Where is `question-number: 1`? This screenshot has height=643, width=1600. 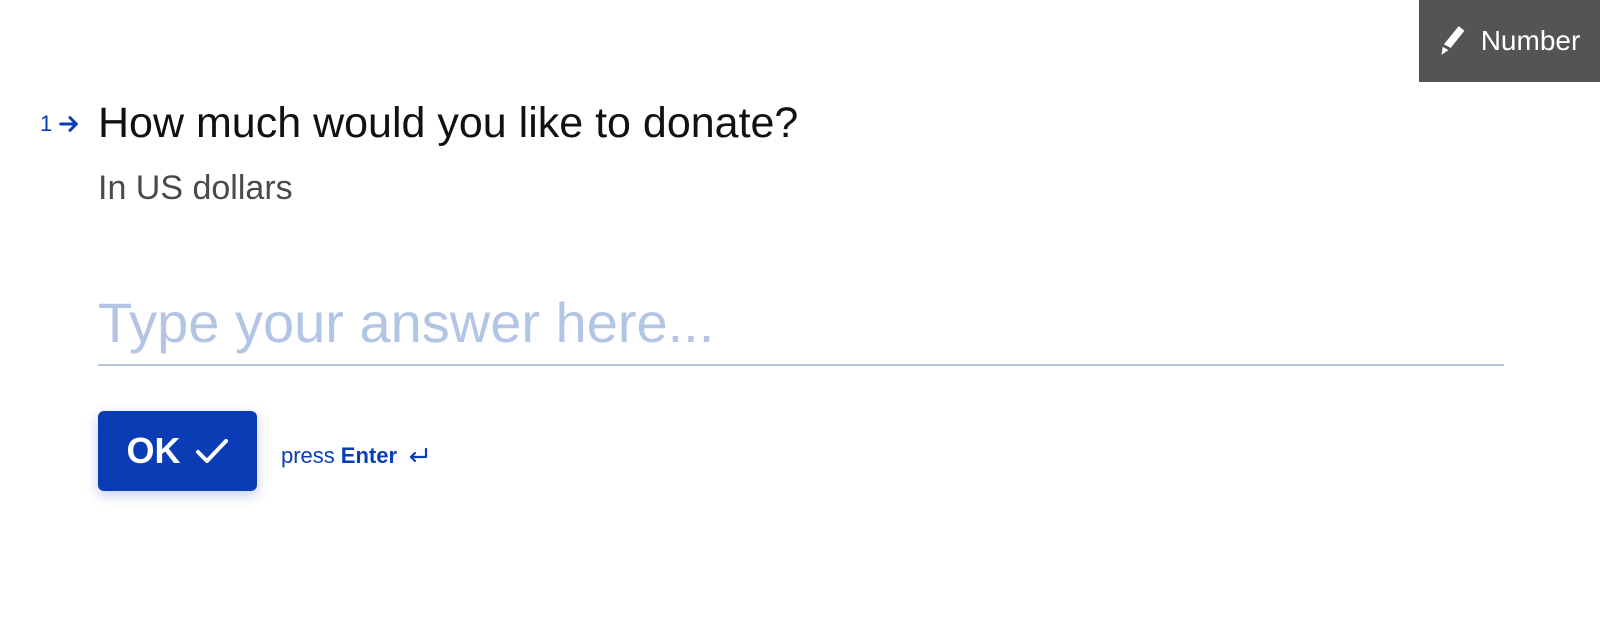 question-number: 1 is located at coordinates (69, 123).